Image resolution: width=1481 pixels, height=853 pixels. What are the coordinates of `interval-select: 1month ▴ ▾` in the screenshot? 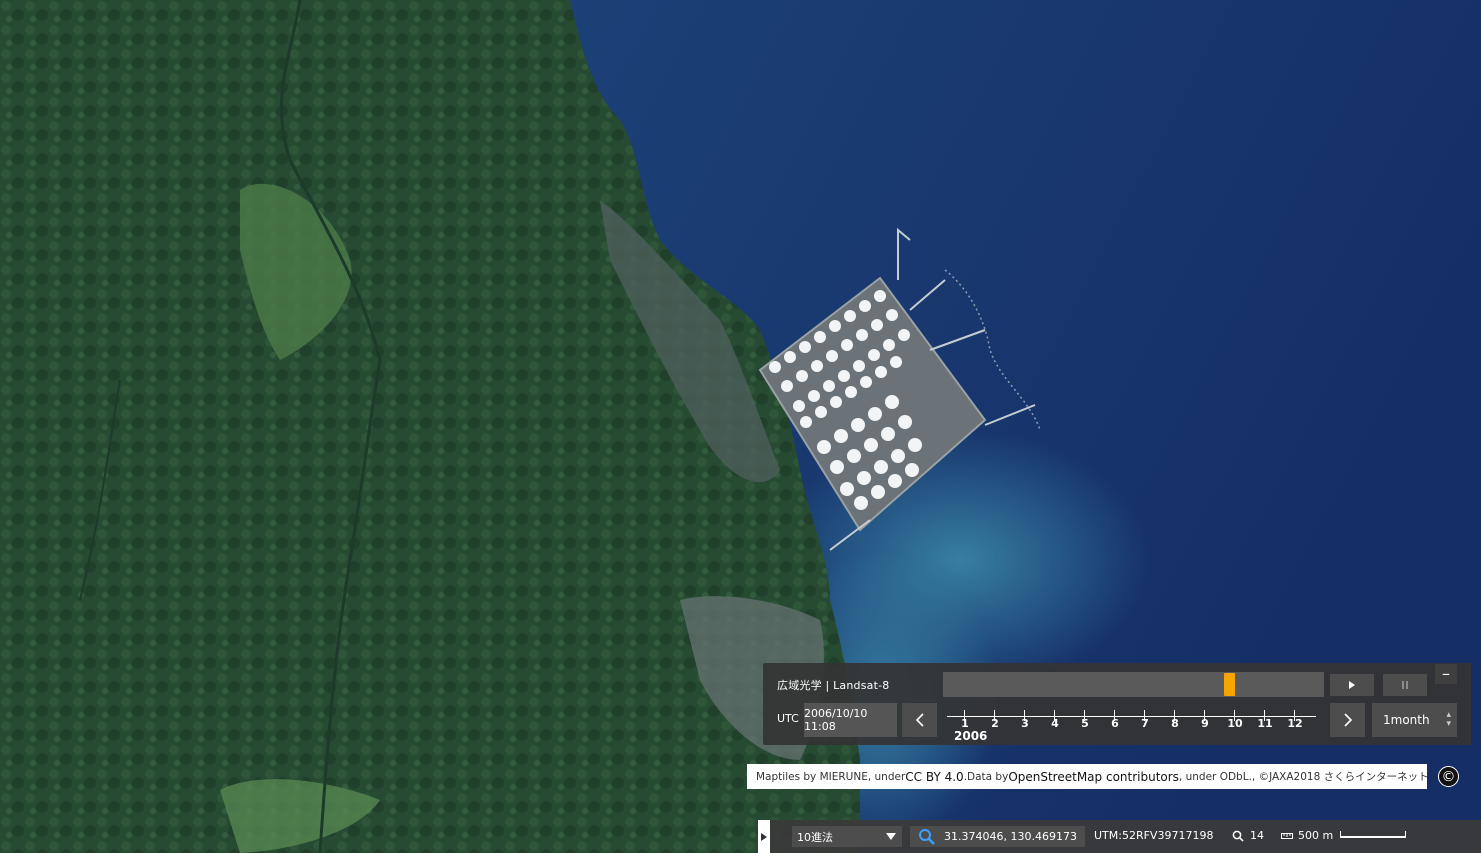 It's located at (1414, 720).